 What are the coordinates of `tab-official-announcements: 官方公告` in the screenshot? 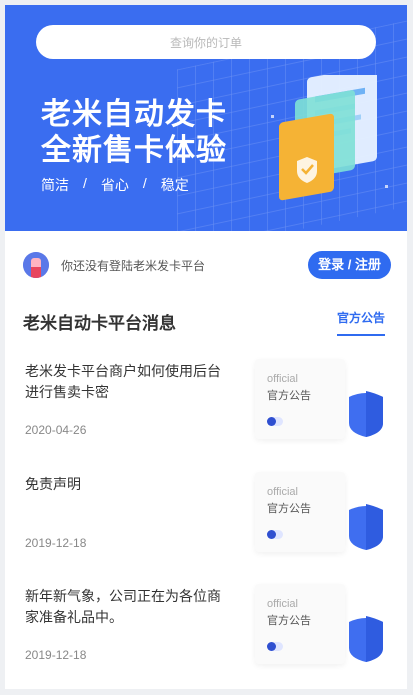 It's located at (360, 322).